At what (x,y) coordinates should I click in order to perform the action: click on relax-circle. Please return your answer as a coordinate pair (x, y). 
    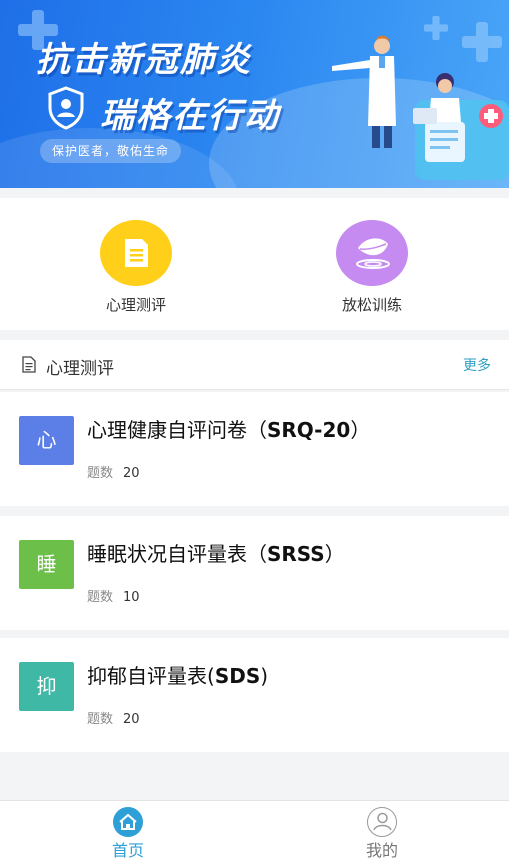
    Looking at the image, I should click on (372, 253).